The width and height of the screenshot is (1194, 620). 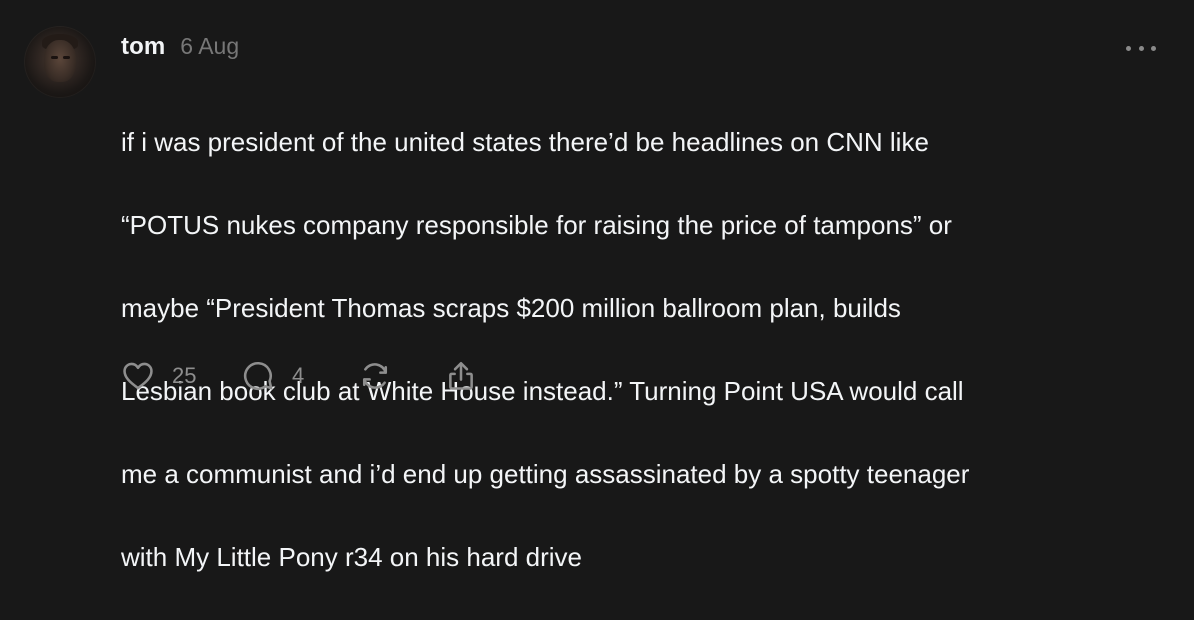 I want to click on reply-count: 4, so click(x=298, y=375).